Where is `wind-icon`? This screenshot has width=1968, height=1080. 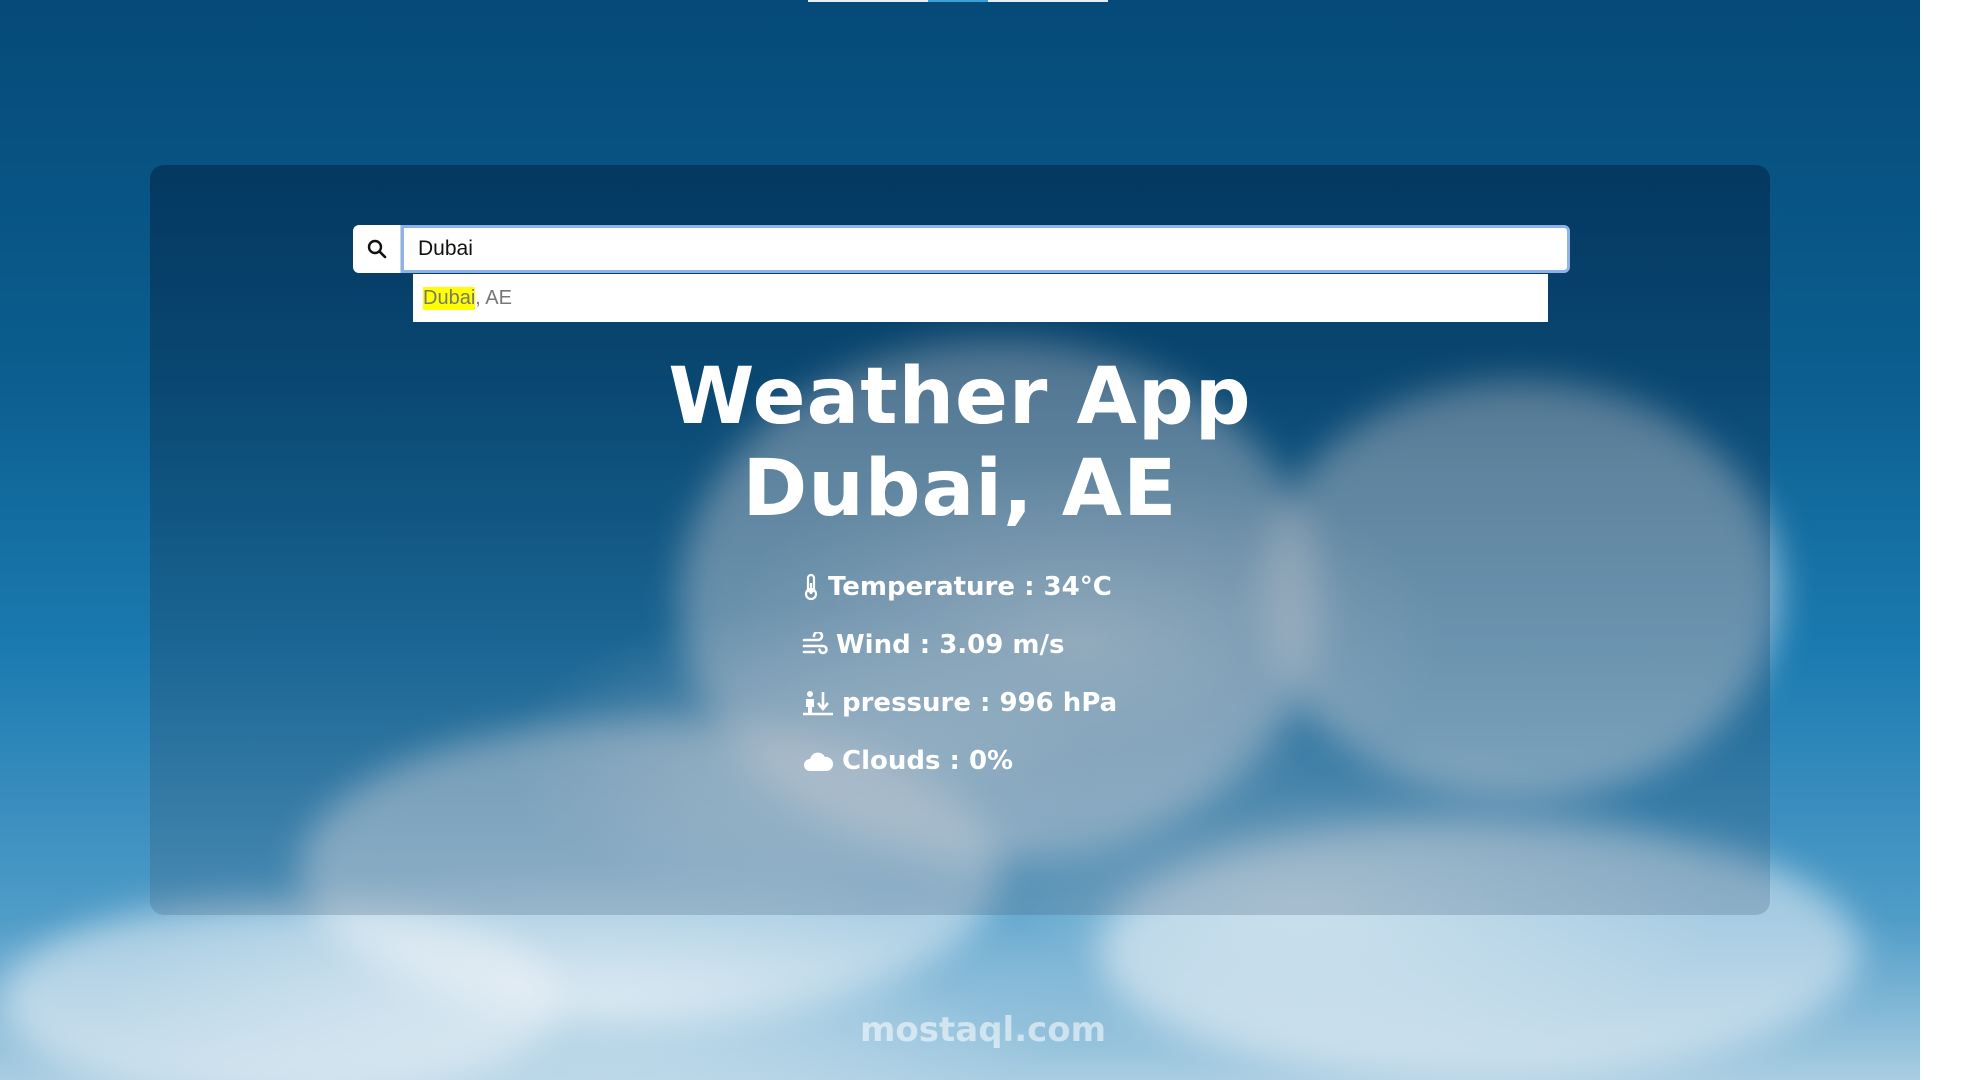
wind-icon is located at coordinates (815, 643).